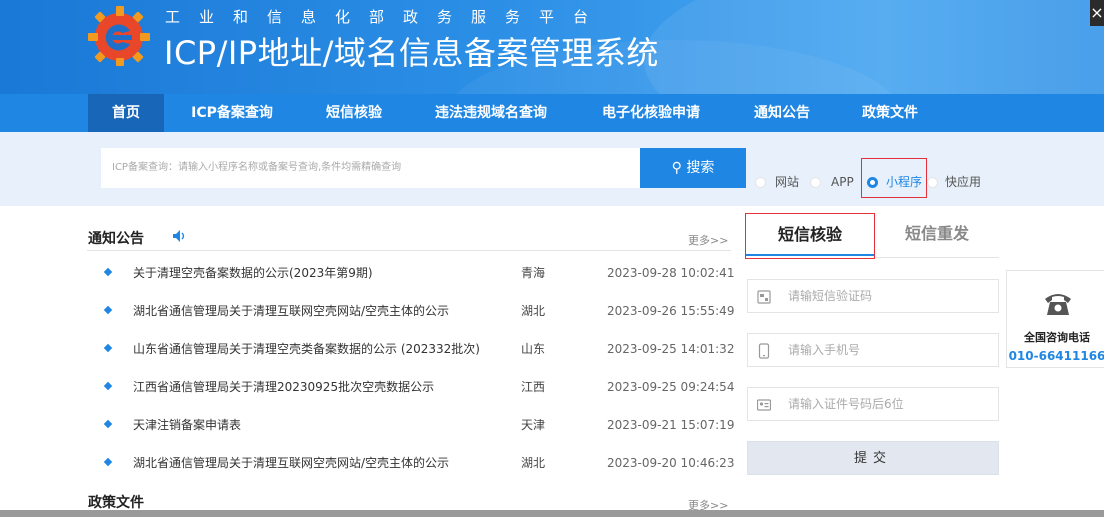  Describe the element at coordinates (187, 425) in the screenshot. I see `notice-title: 天津注销备案申请表` at that location.